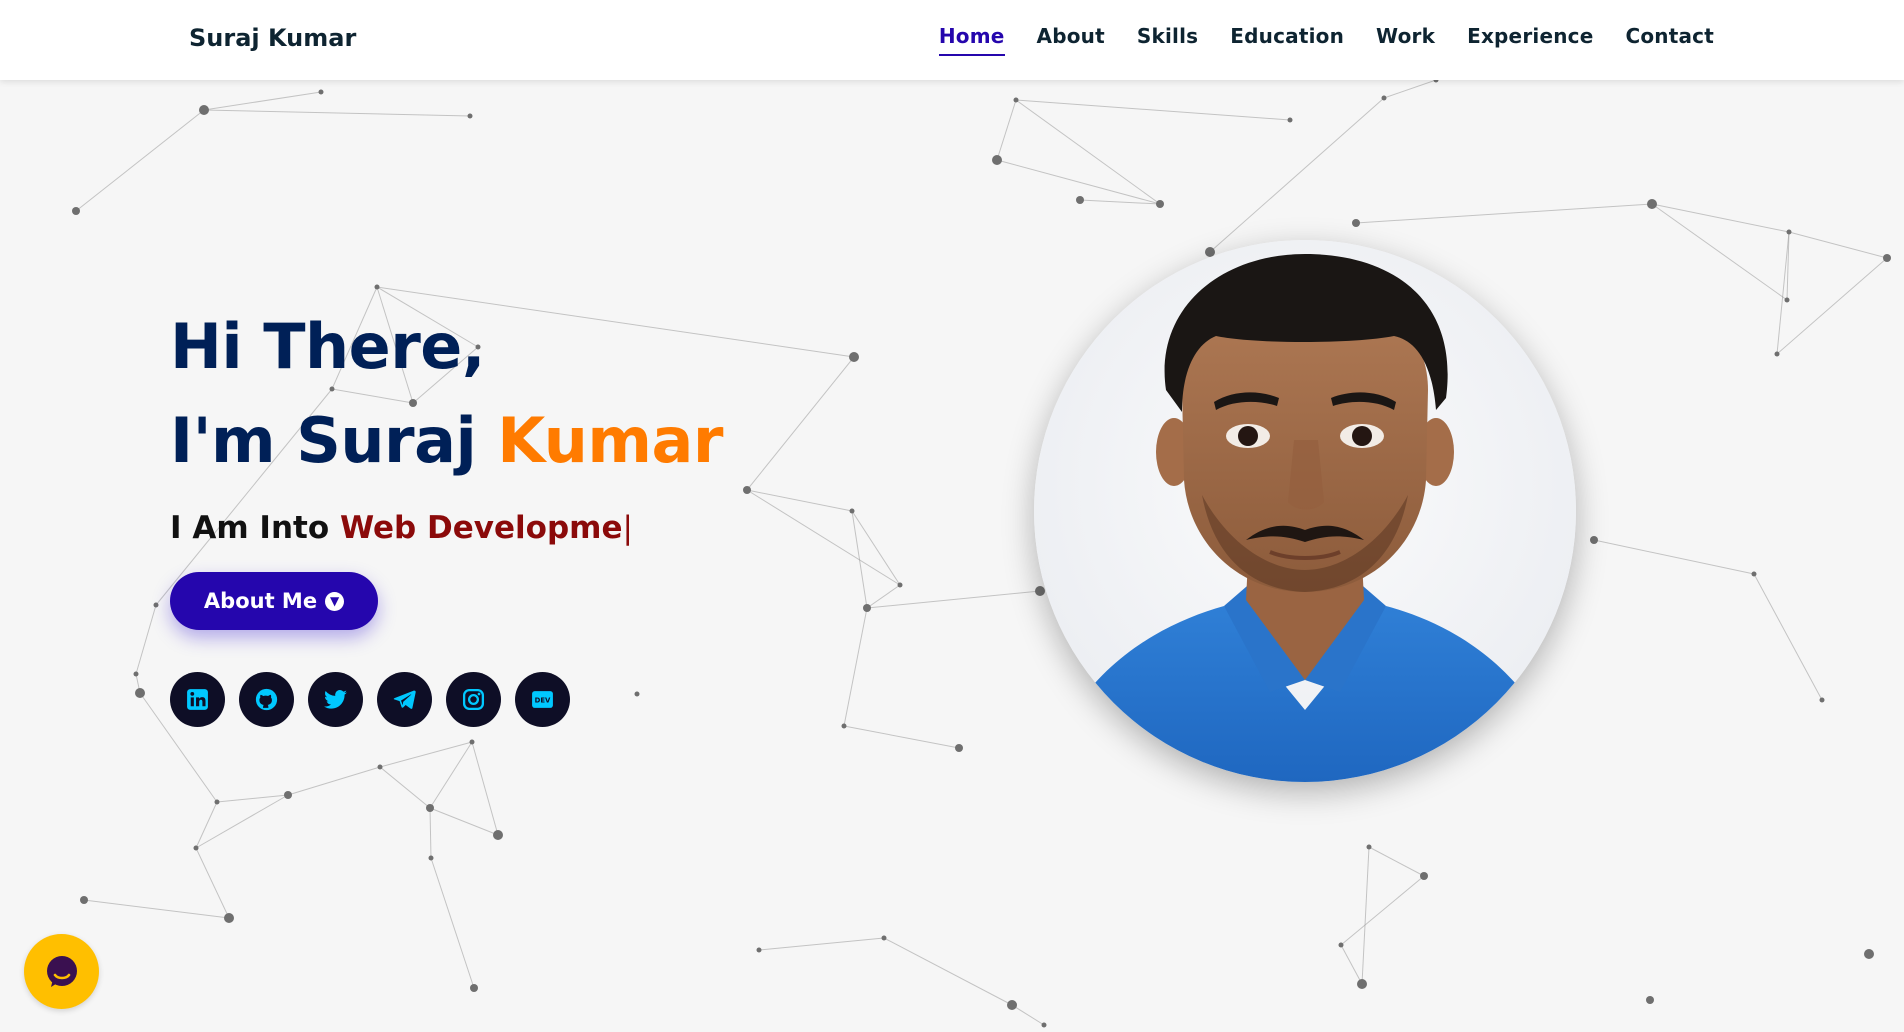  I want to click on chat-widget-button, so click(61, 971).